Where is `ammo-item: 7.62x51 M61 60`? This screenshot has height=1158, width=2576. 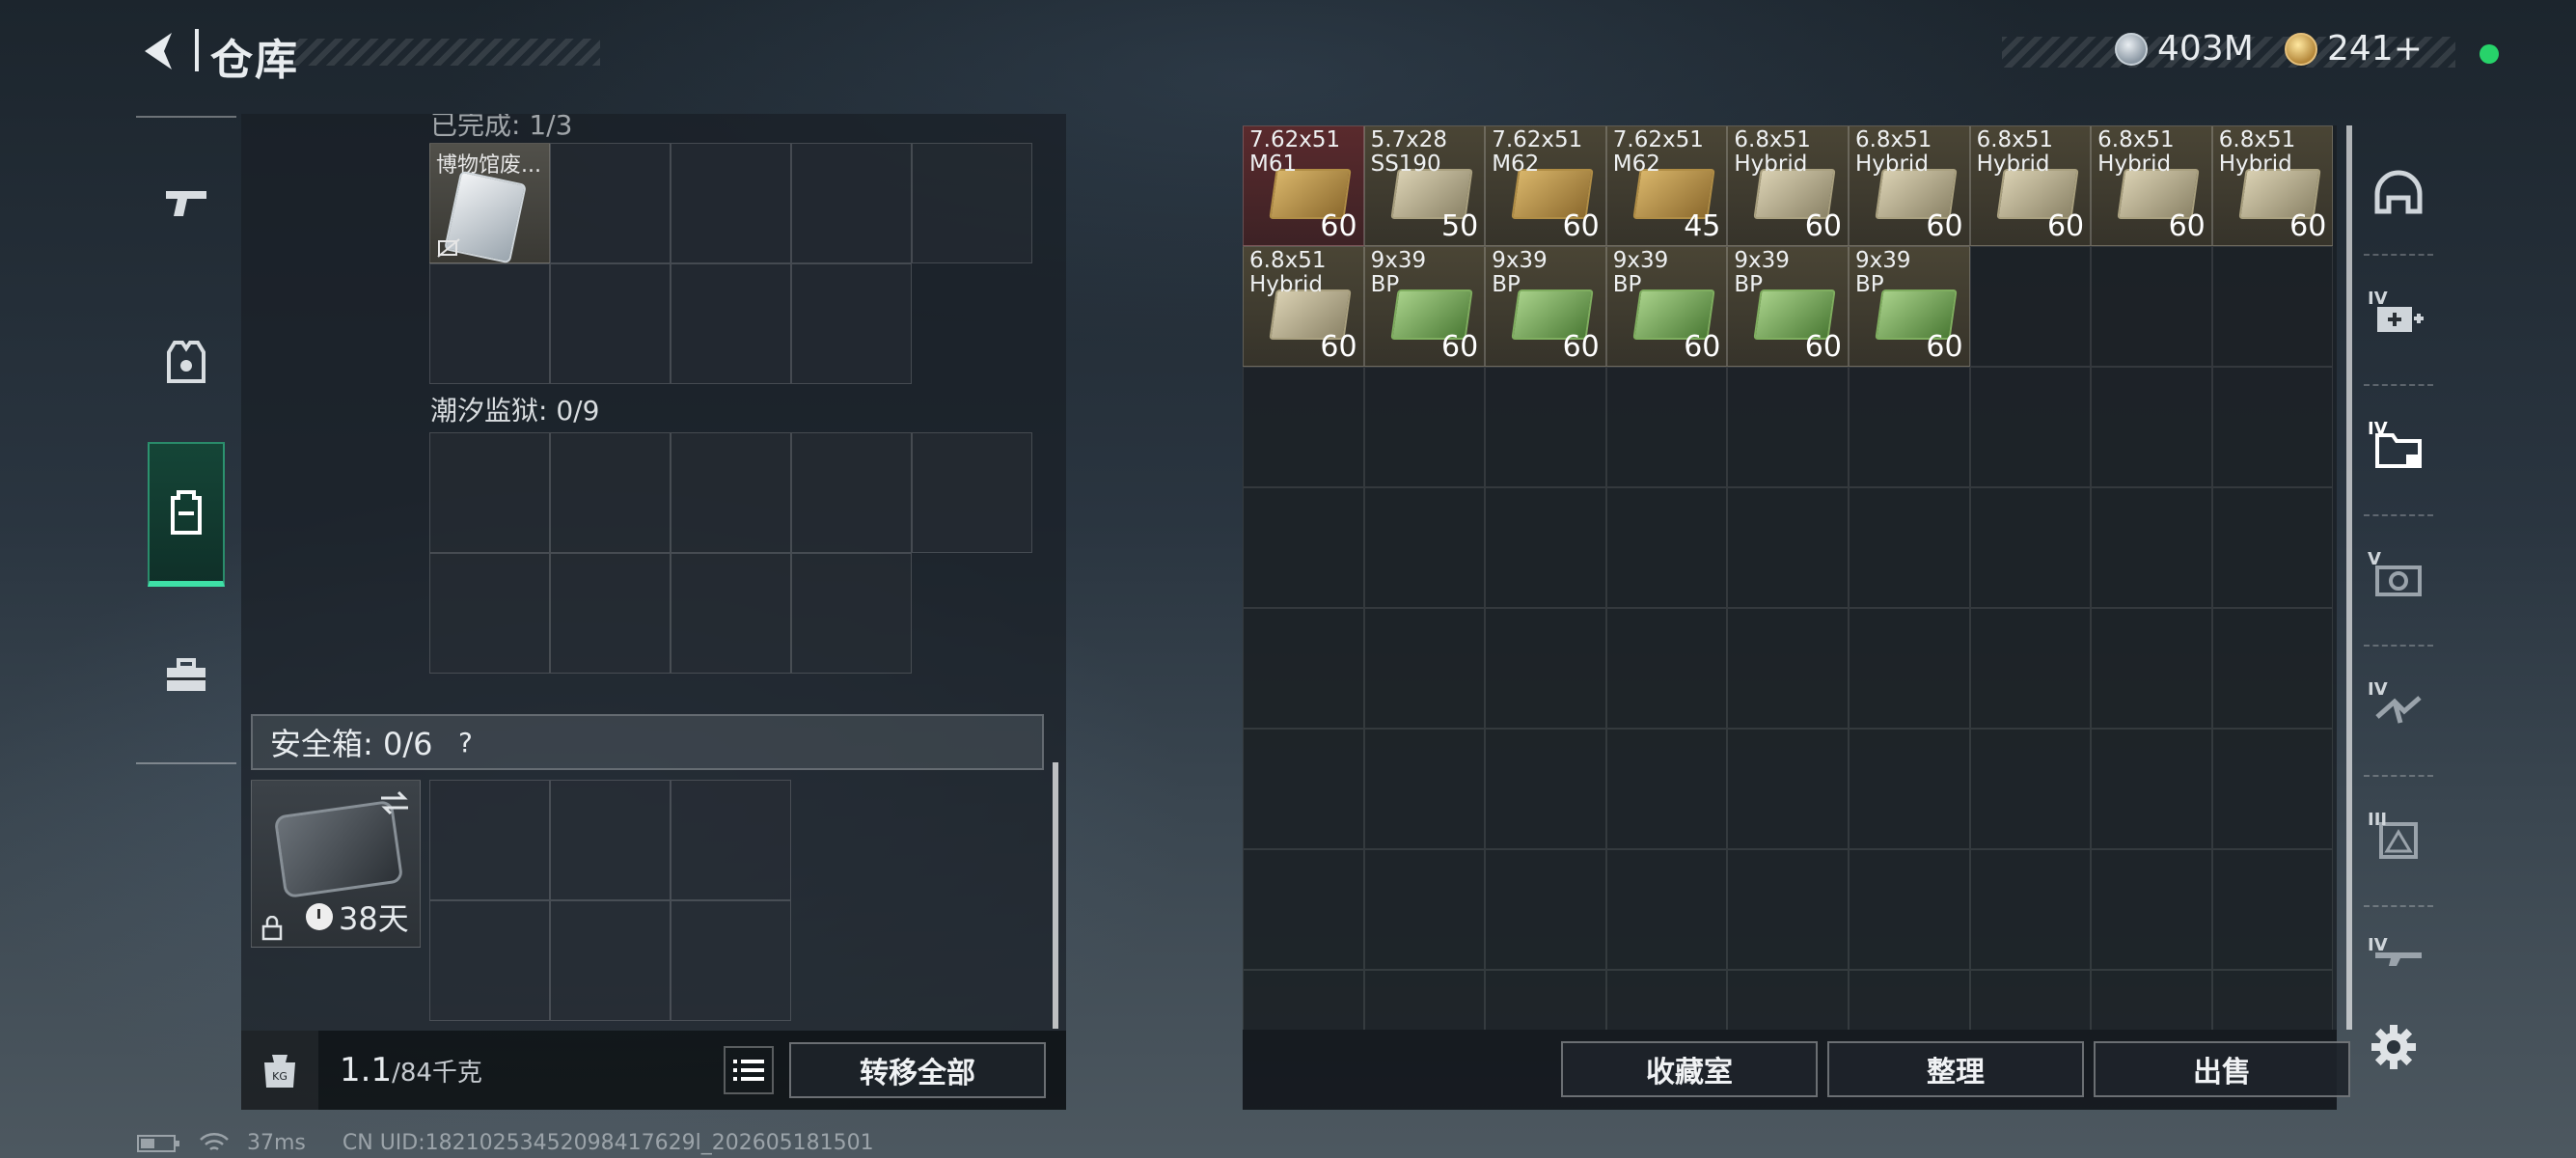
ammo-item: 7.62x51 M61 60 is located at coordinates (1303, 185).